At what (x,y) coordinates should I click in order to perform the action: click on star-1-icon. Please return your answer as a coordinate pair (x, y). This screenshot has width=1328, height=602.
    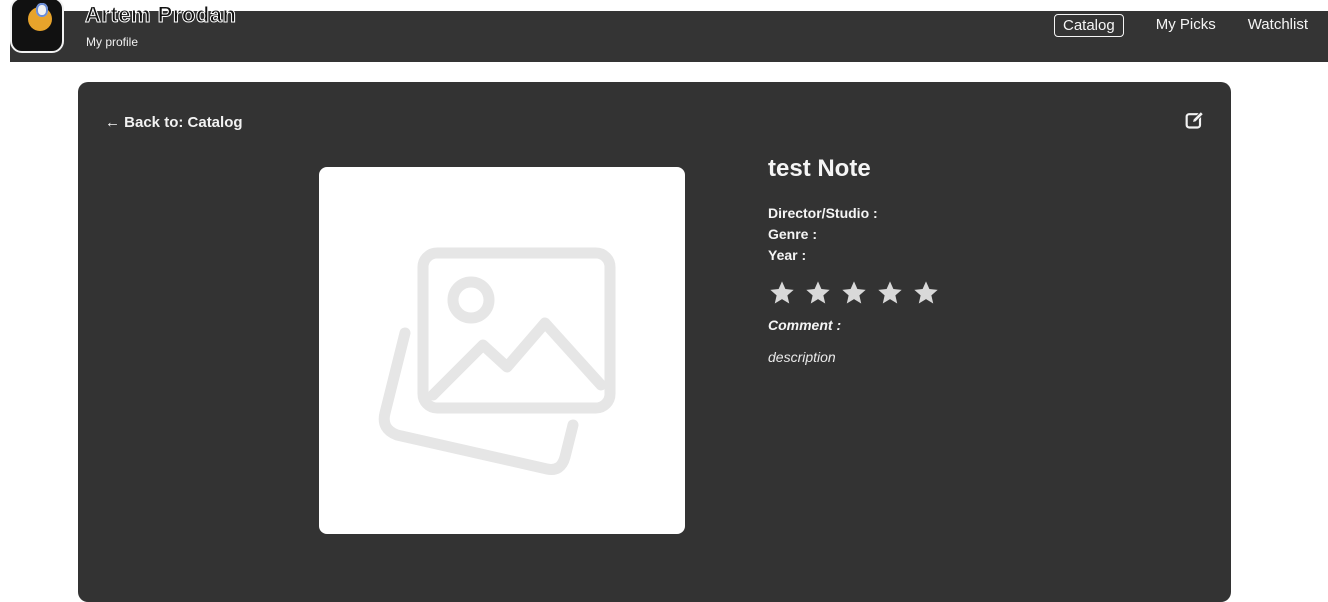
    Looking at the image, I should click on (782, 293).